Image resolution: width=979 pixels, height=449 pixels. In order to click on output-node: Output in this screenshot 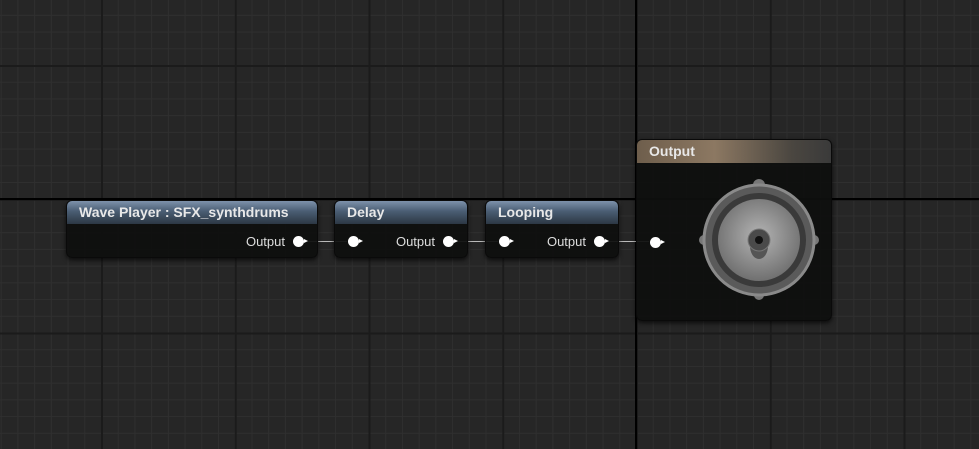, I will do `click(734, 230)`.